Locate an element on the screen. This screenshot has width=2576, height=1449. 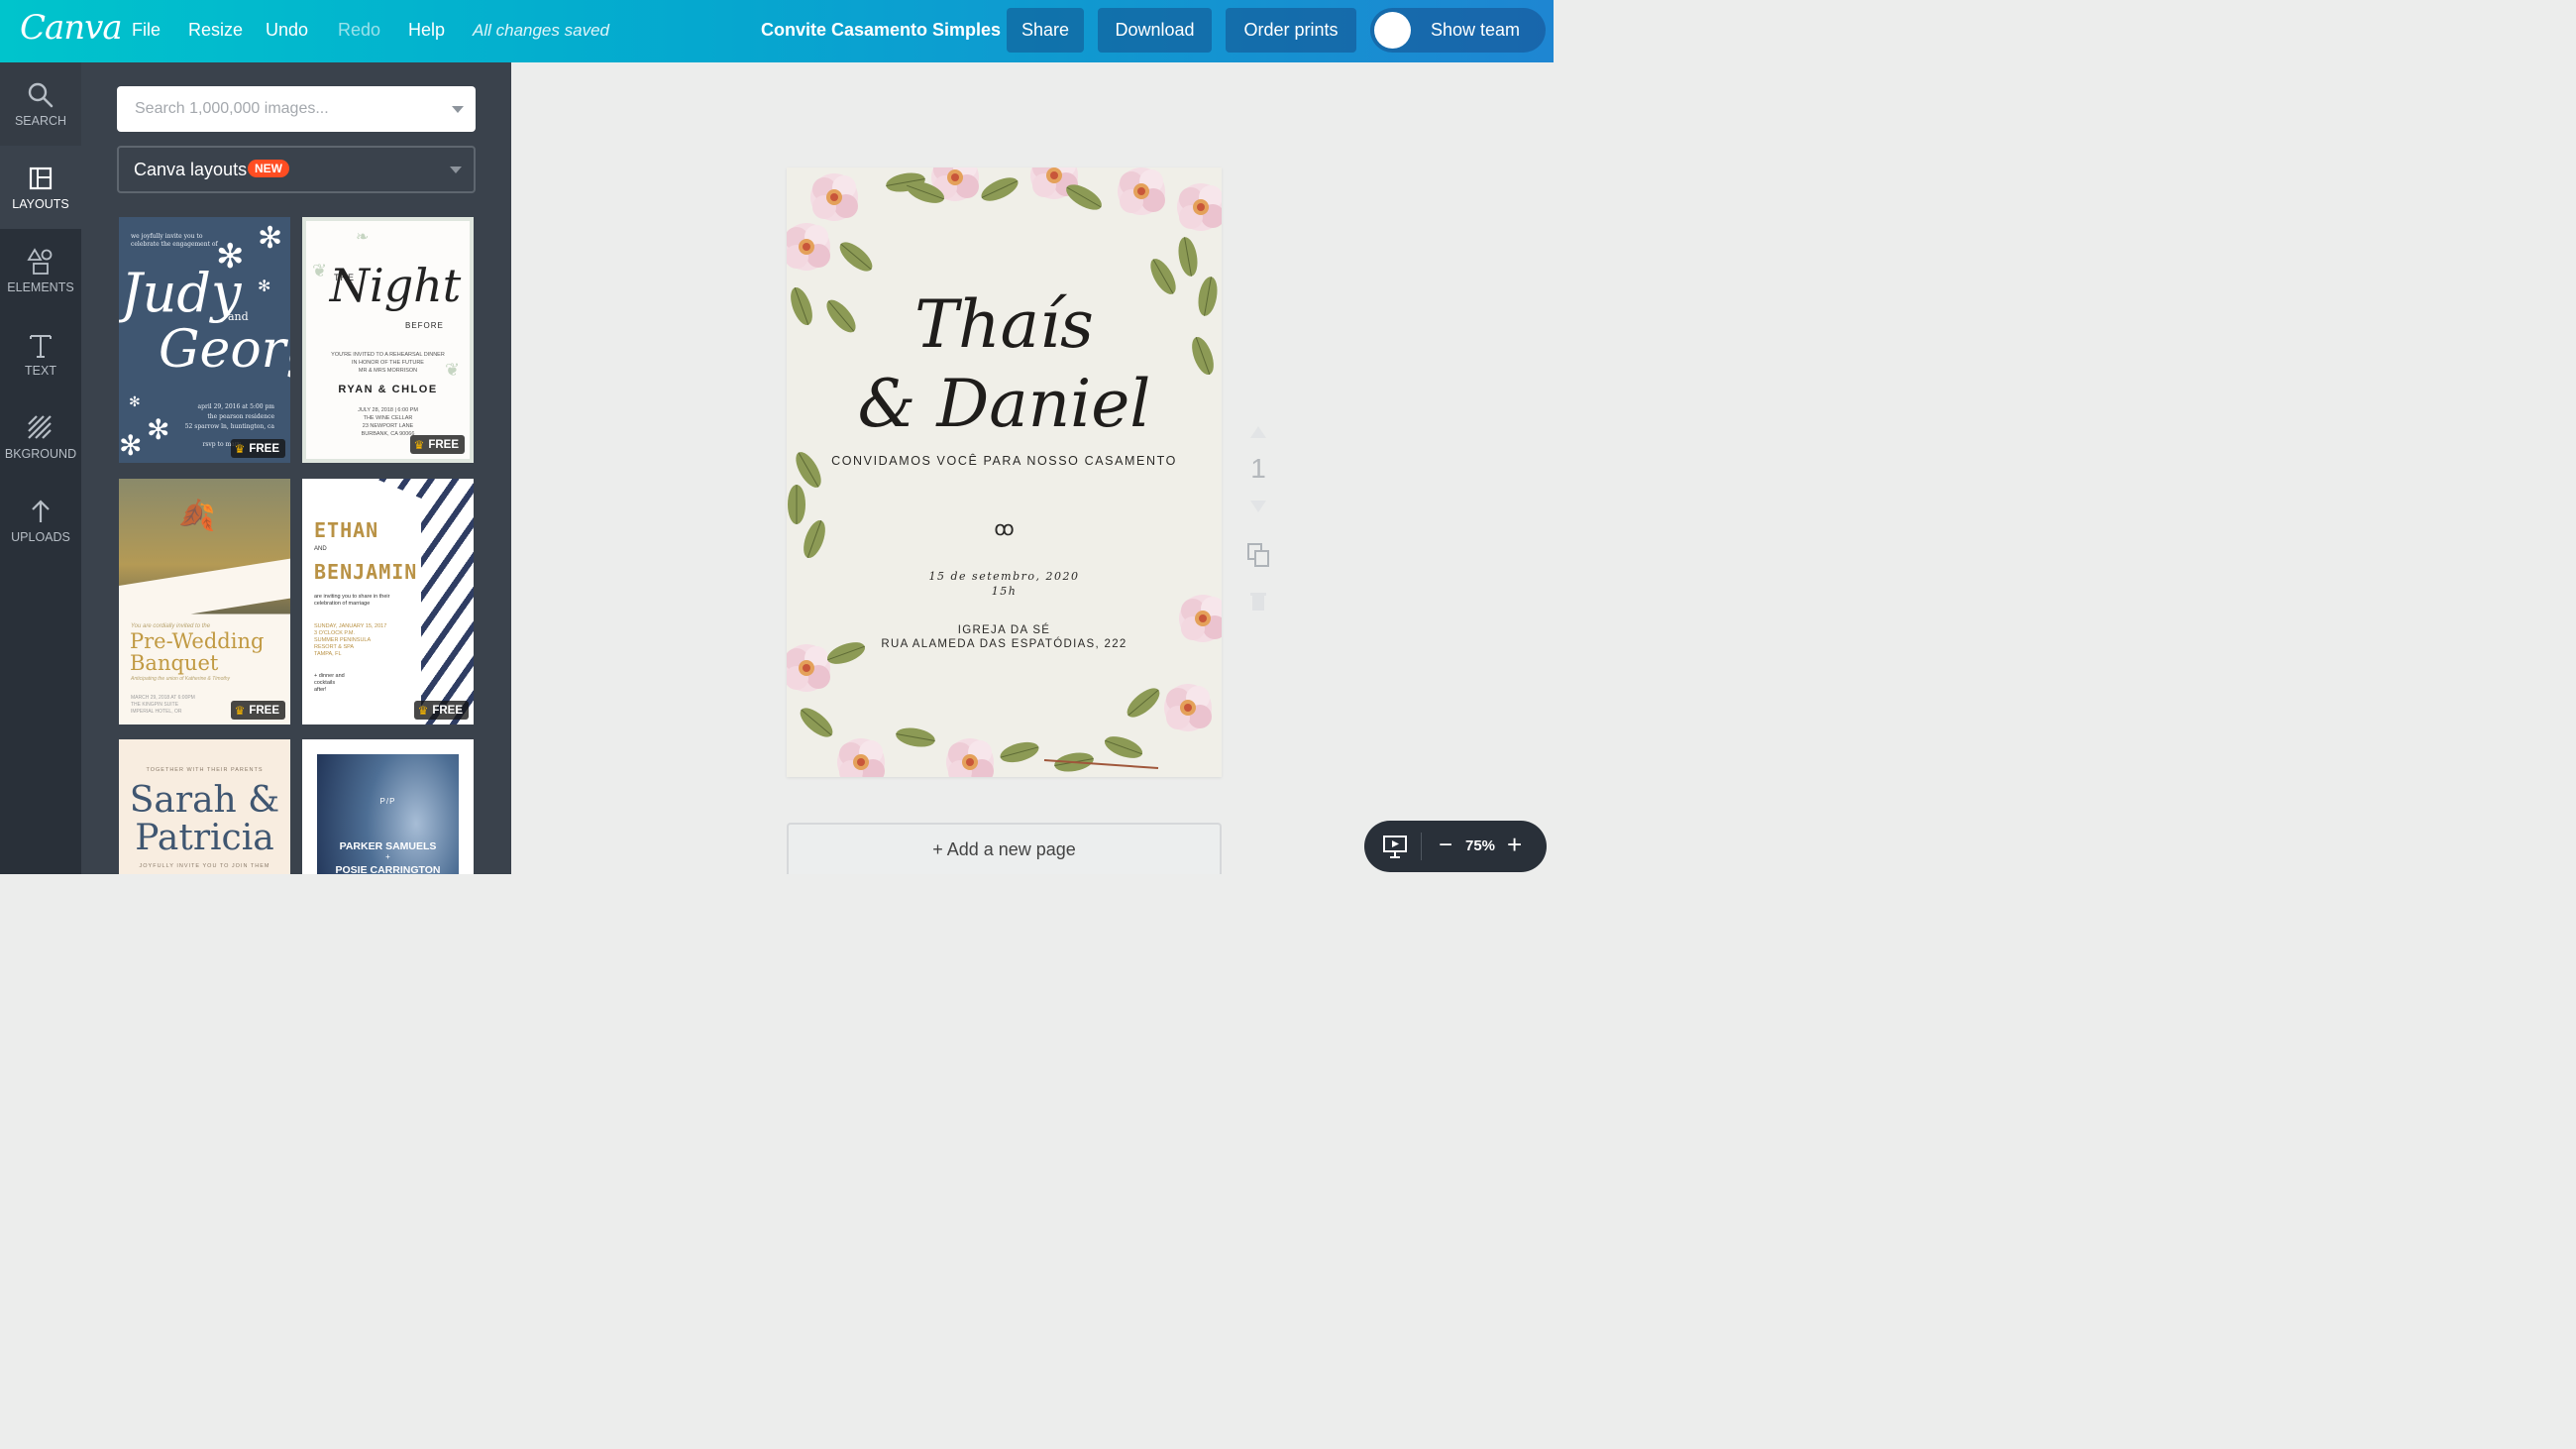
zoom-out-button: − is located at coordinates (1445, 845).